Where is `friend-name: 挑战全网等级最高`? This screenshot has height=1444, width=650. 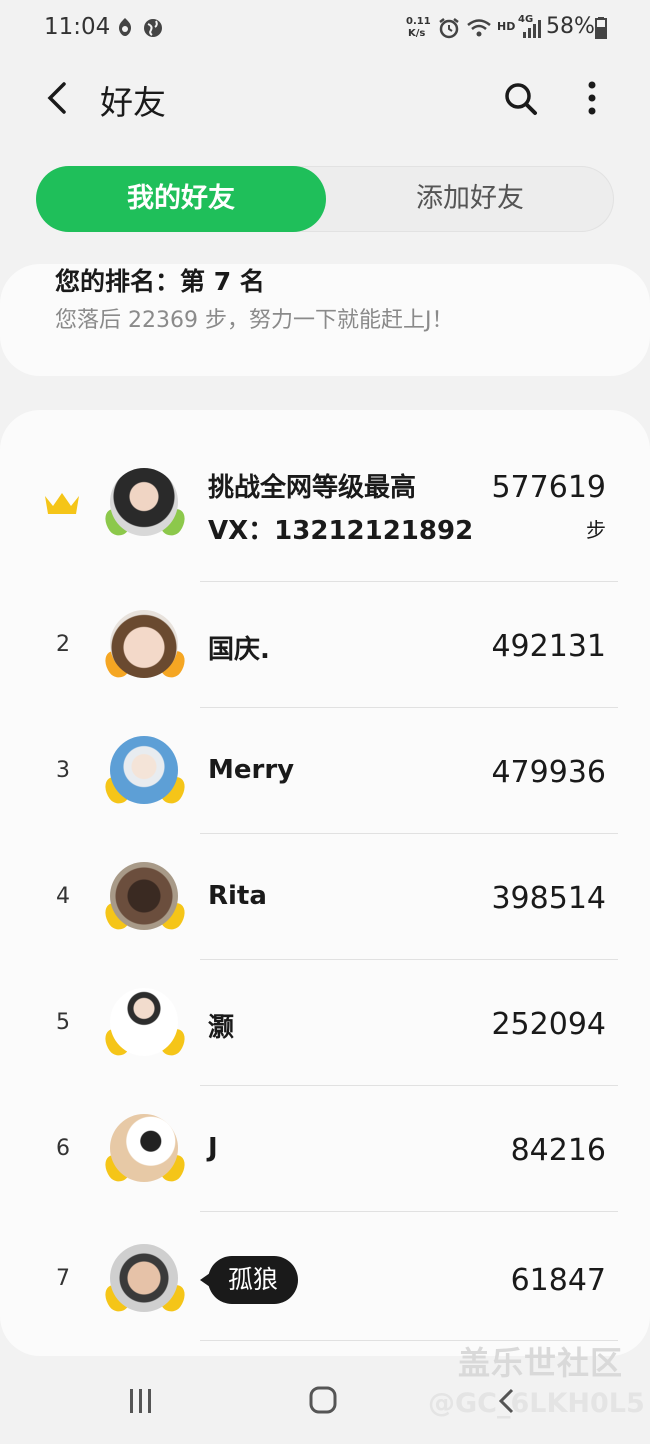 friend-name: 挑战全网等级最高 is located at coordinates (312, 488).